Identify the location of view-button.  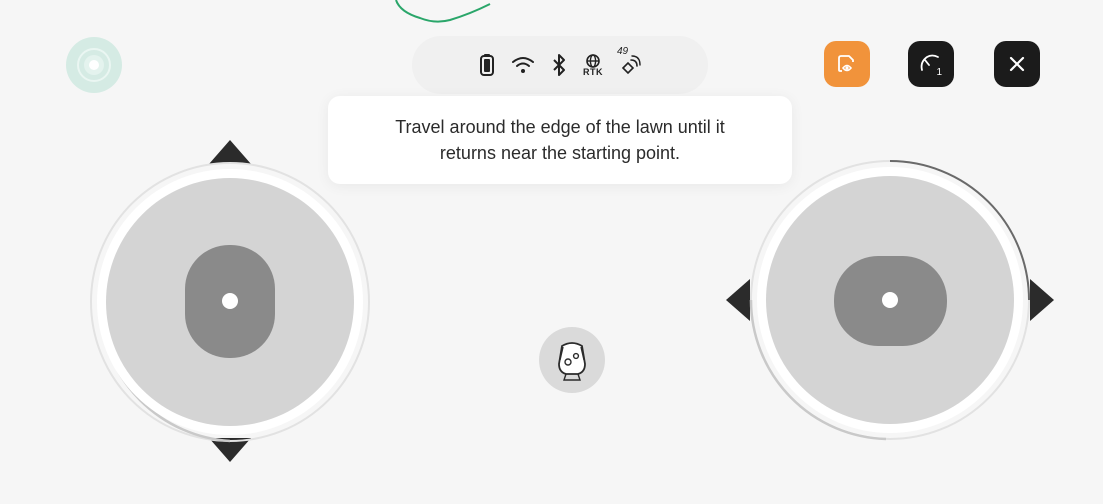
(847, 64).